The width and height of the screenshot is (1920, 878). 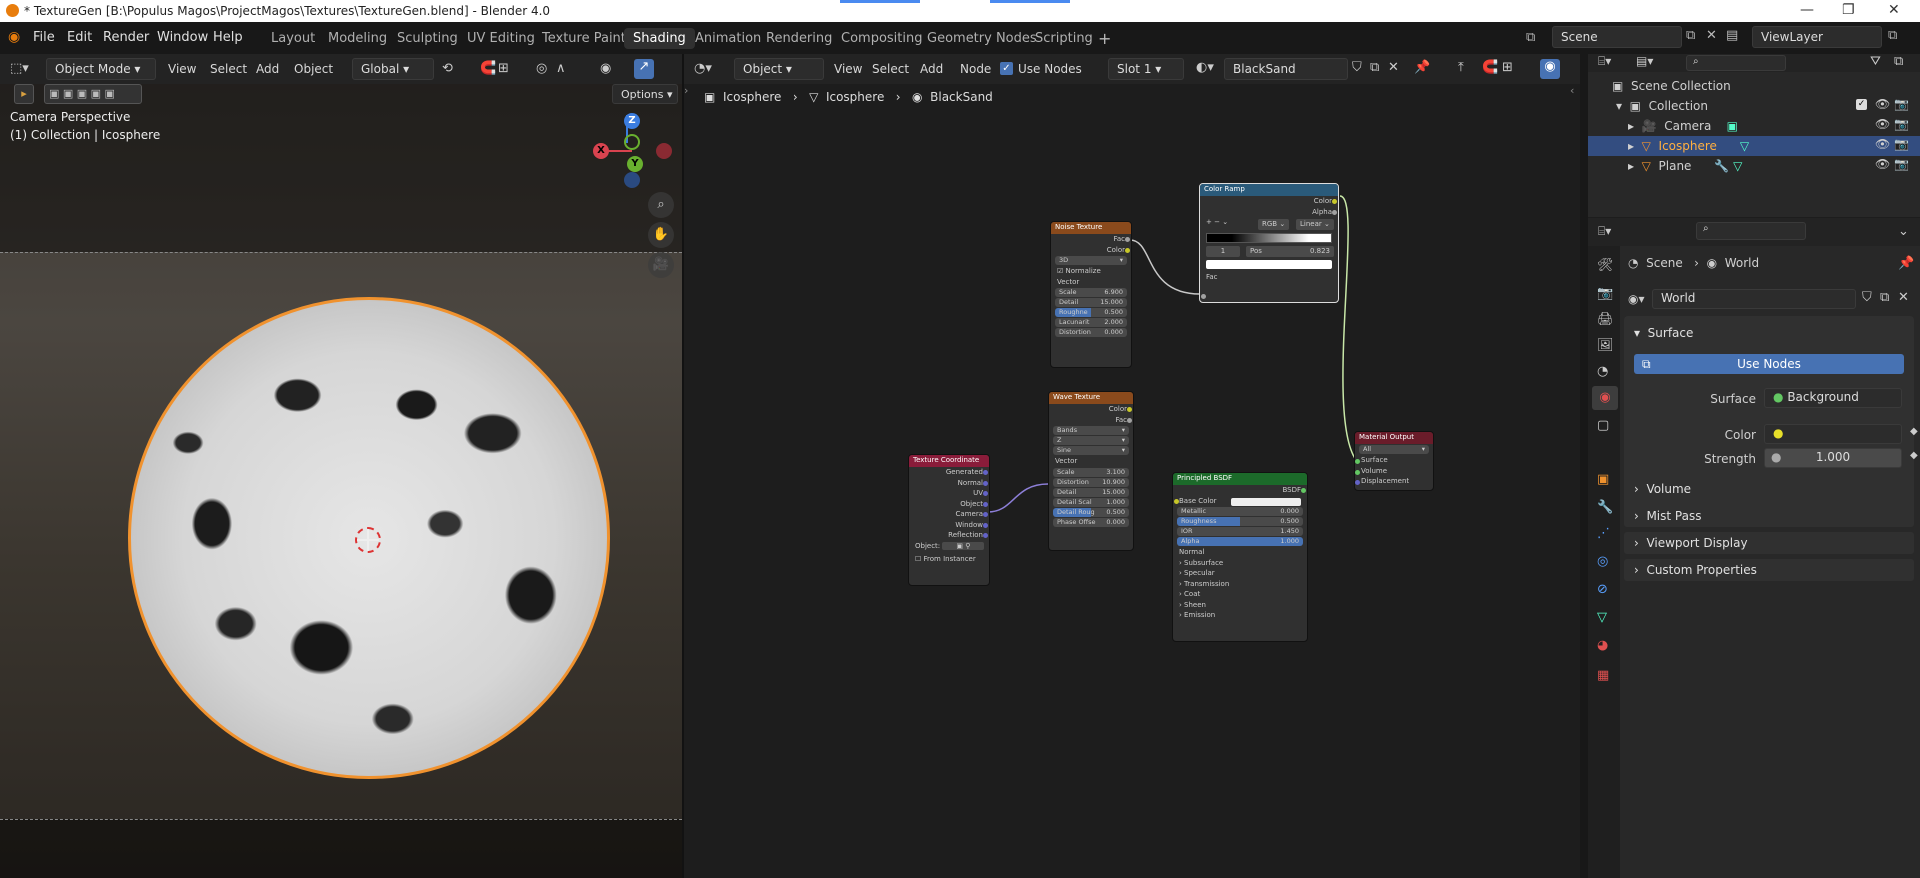 What do you see at coordinates (1240, 584) in the screenshot?
I see `section-transmission: › Transmission` at bounding box center [1240, 584].